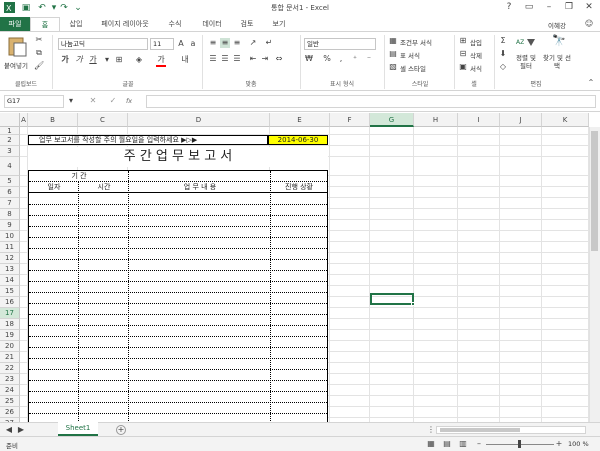  I want to click on prev-sheet-icon: ◀, so click(9, 430).